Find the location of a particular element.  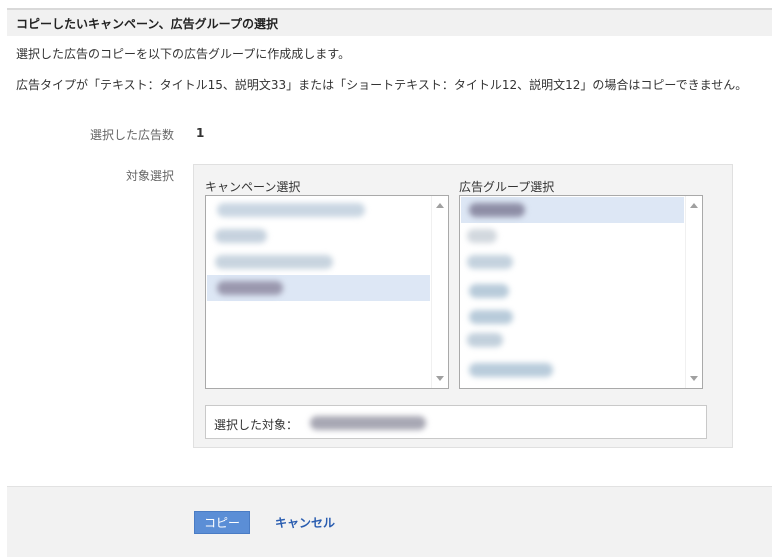

campaign-option-selected is located at coordinates (318, 288).